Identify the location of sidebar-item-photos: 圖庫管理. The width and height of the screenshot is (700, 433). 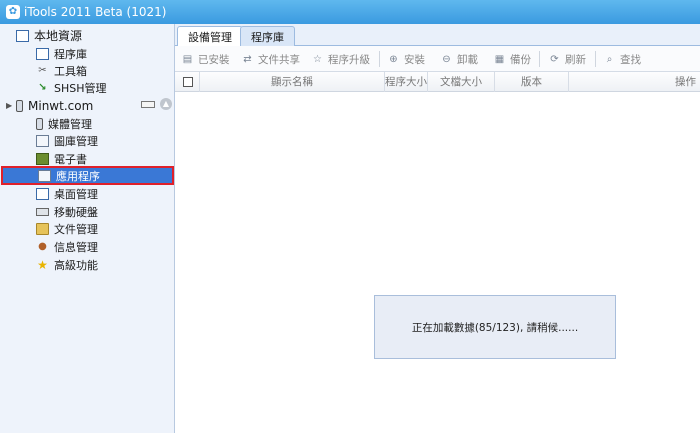
(67, 140).